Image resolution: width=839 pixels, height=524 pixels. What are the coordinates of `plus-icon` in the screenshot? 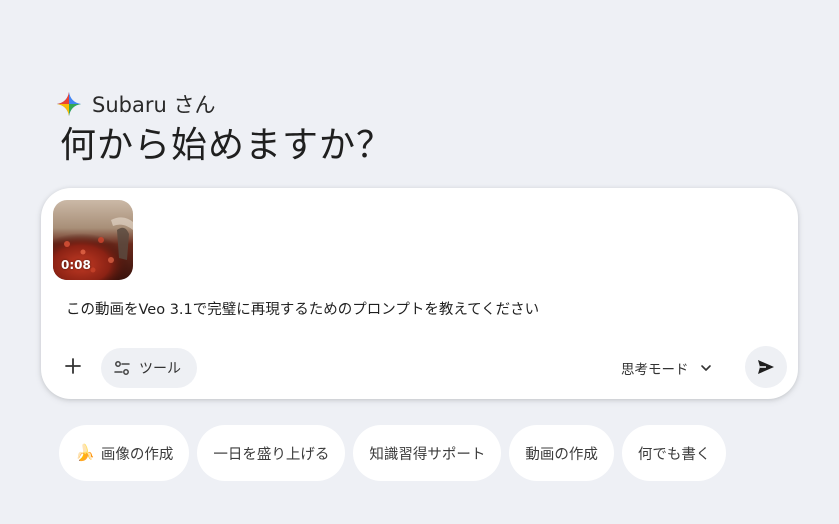 It's located at (73, 366).